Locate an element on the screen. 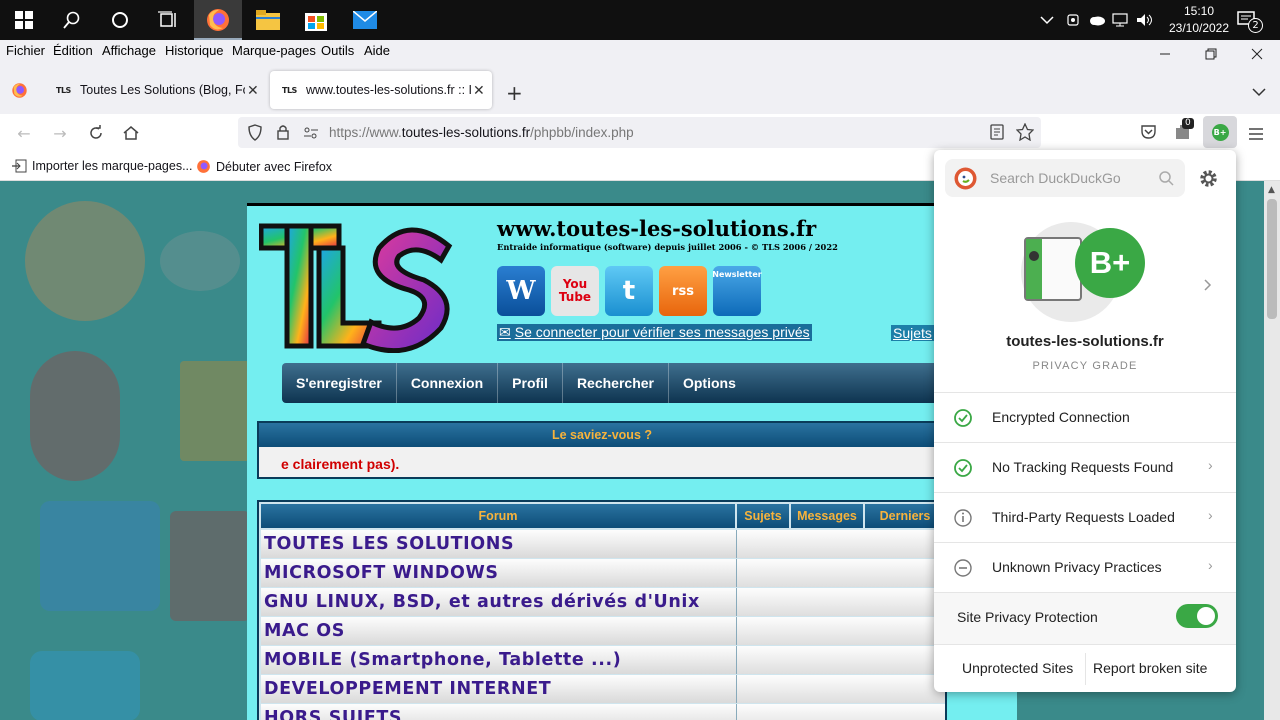 The height and width of the screenshot is (720, 1280). forum-row-developpement-internet: DEVELOPPEMENT INTERNET is located at coordinates (498, 689).